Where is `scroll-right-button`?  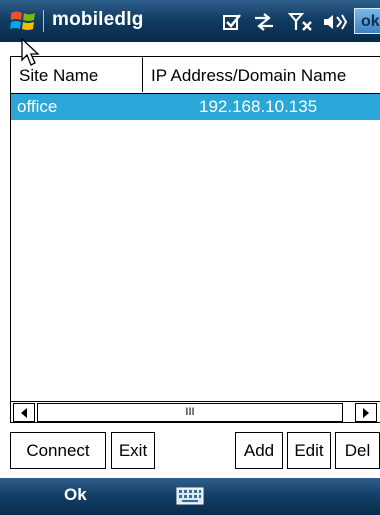 scroll-right-button is located at coordinates (366, 412).